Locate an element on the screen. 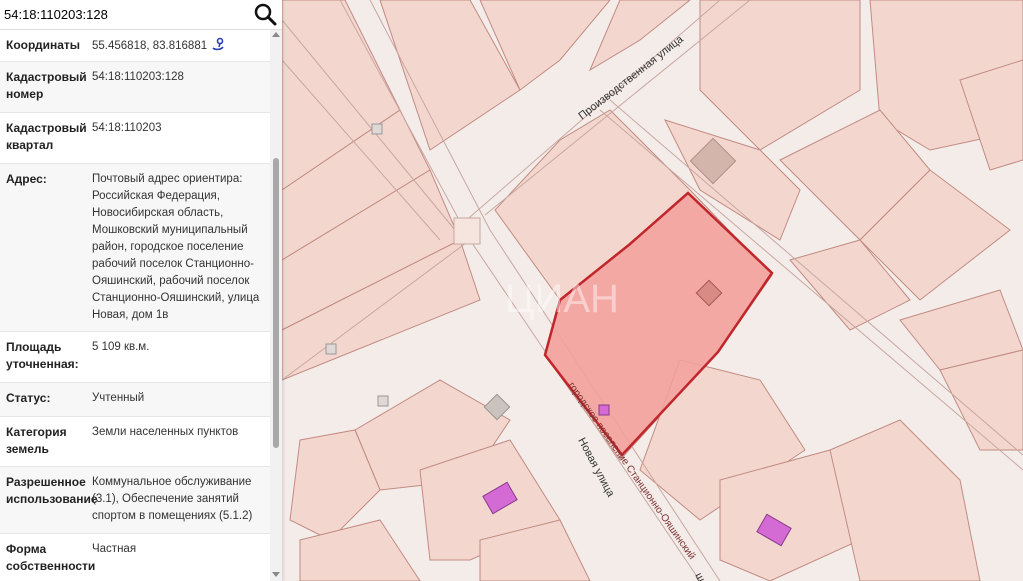 This screenshot has height=581, width=1023. scroll-up-icon is located at coordinates (276, 34).